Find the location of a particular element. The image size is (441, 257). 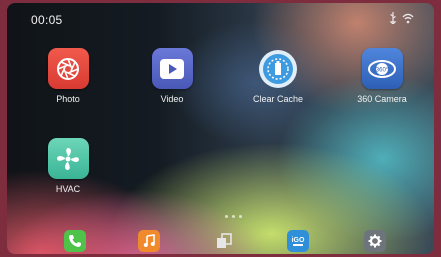

status-time: 00:05 is located at coordinates (47, 20).